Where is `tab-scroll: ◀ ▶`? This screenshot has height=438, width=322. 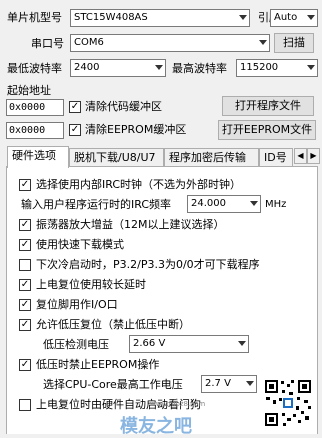
tab-scroll: ◀ ▶ is located at coordinates (307, 156).